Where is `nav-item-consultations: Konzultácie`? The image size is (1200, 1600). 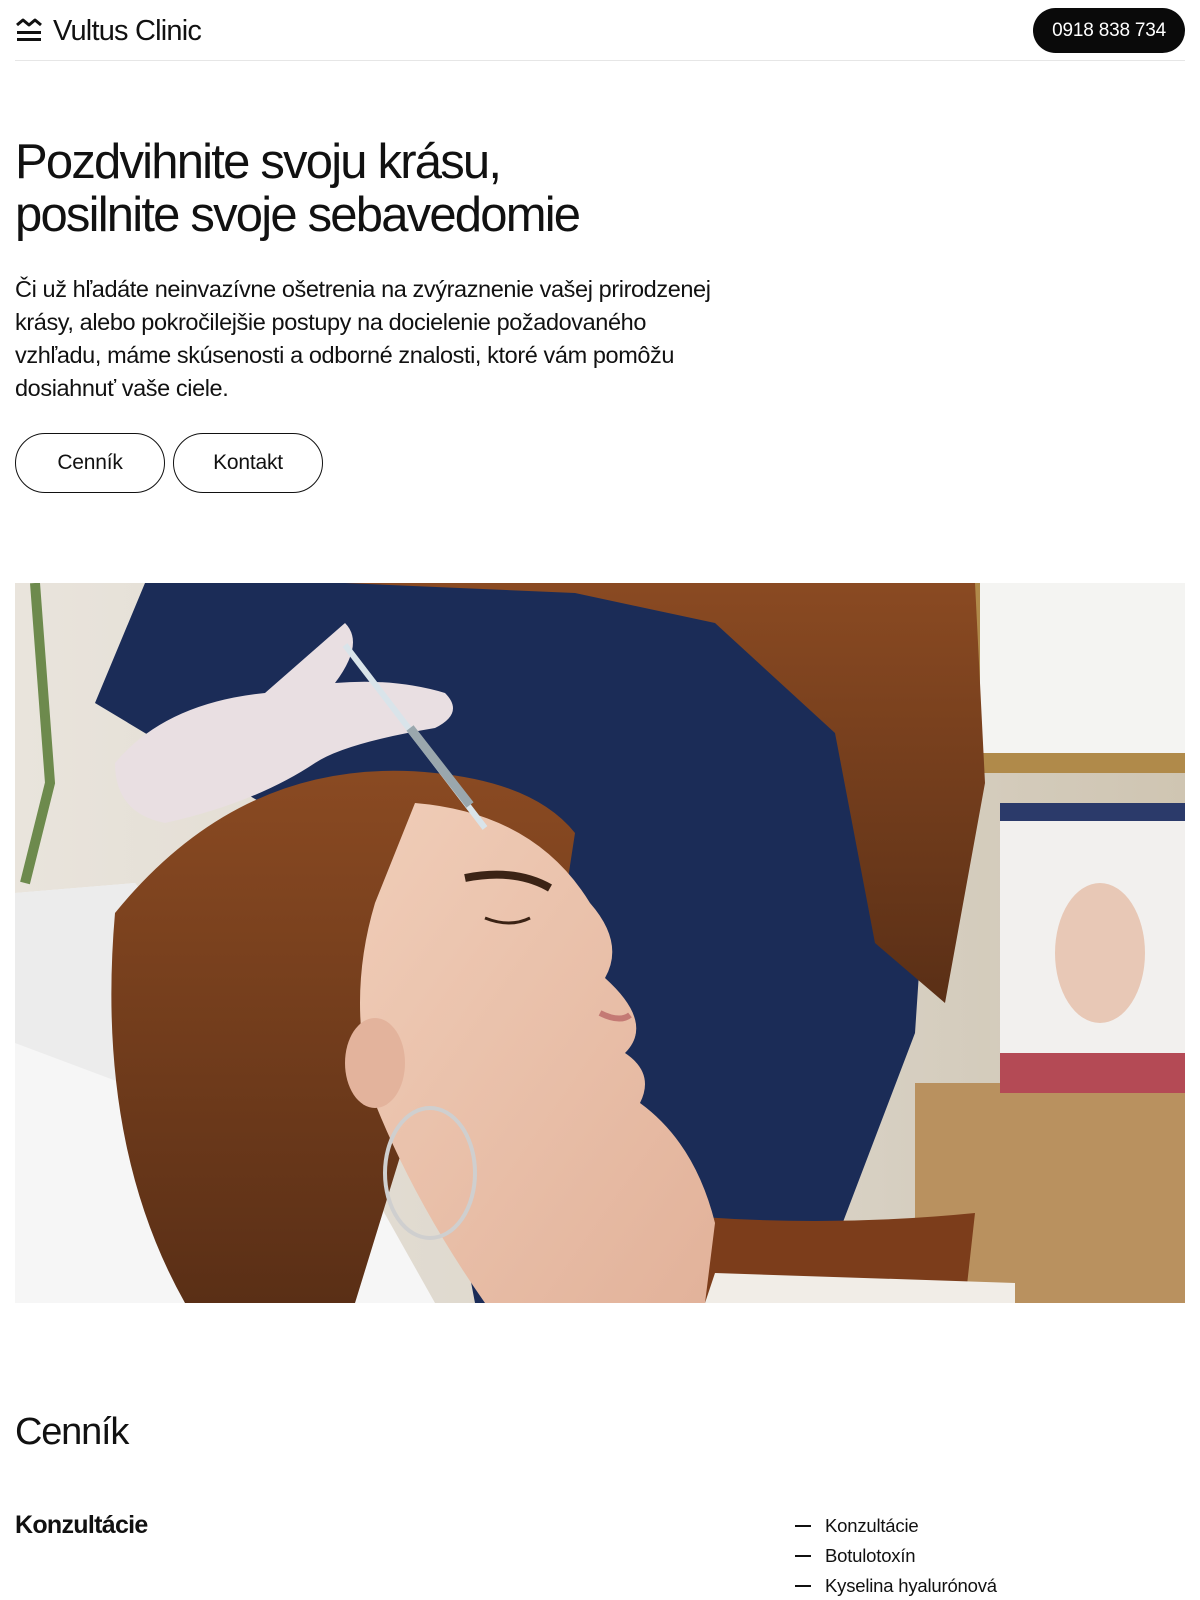
nav-item-consultations: Konzultácie is located at coordinates (896, 1526).